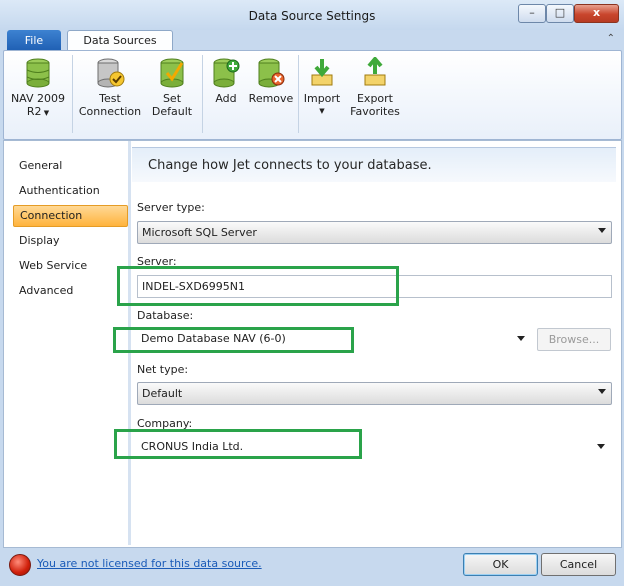  I want to click on cancel-button: Cancel, so click(578, 564).